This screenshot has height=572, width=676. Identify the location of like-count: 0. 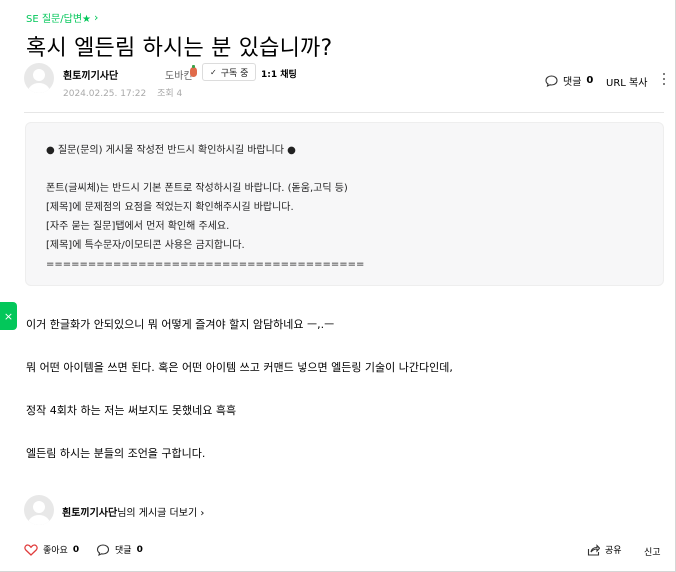
(76, 549).